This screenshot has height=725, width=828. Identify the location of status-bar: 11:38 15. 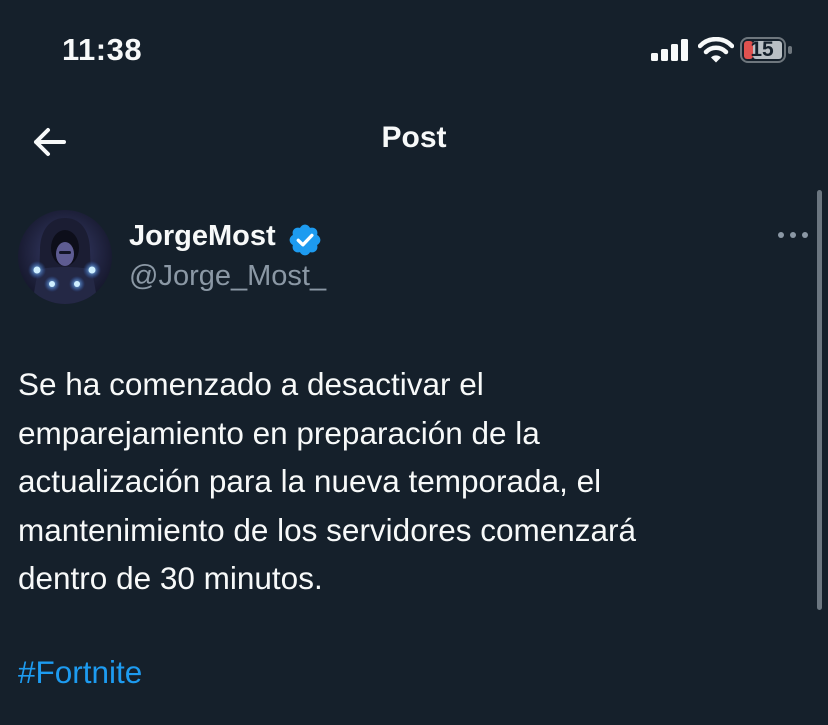
(414, 50).